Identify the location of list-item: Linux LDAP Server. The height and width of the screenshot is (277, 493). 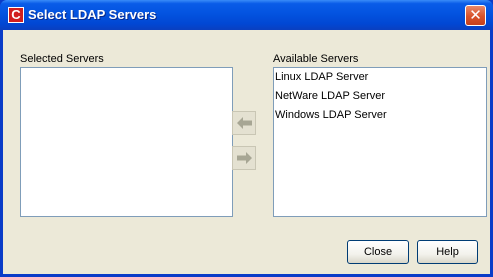
(380, 77).